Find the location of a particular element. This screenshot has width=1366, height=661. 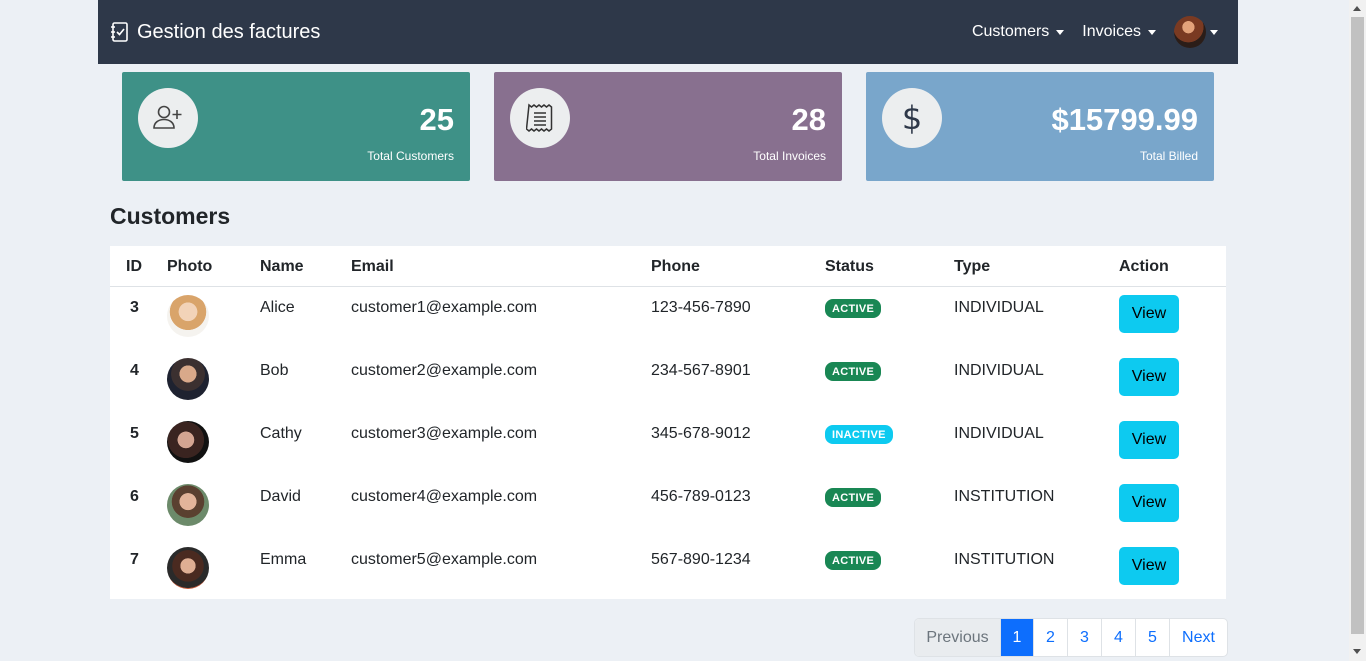

pagination-page-2: 2 is located at coordinates (1050, 637).